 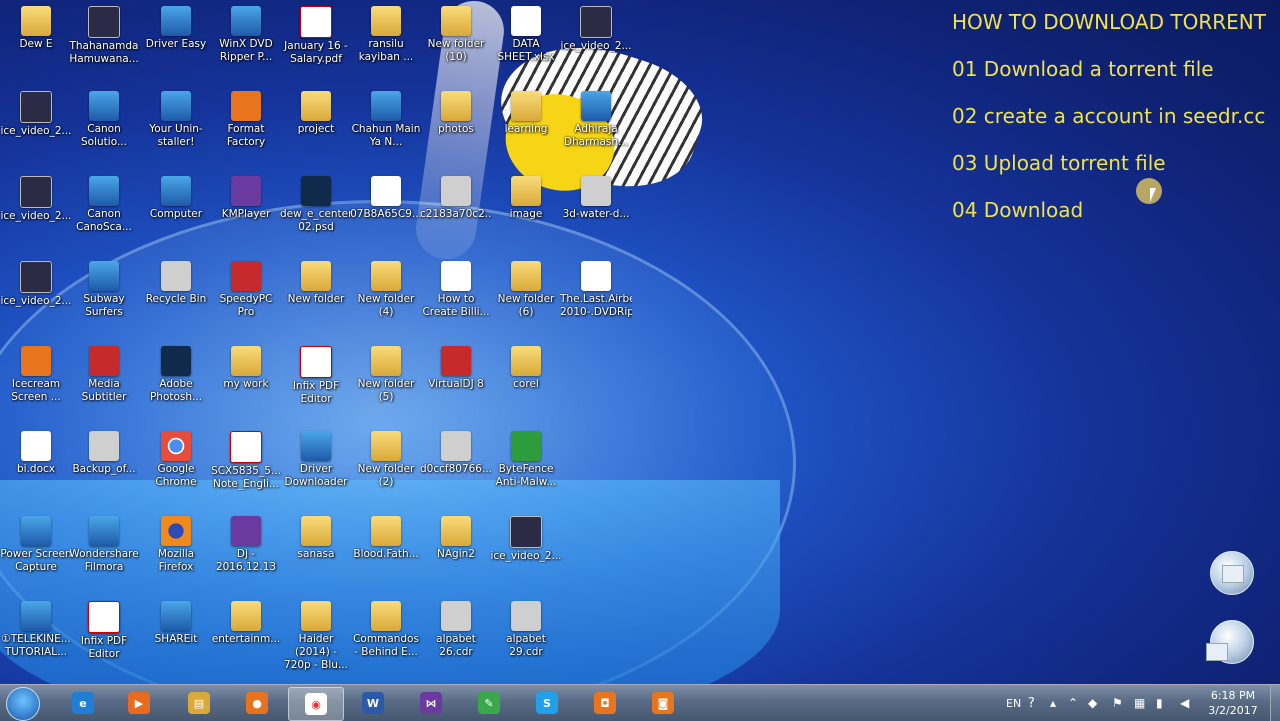 I want to click on desktop-icon: Format Factory, so click(x=246, y=120).